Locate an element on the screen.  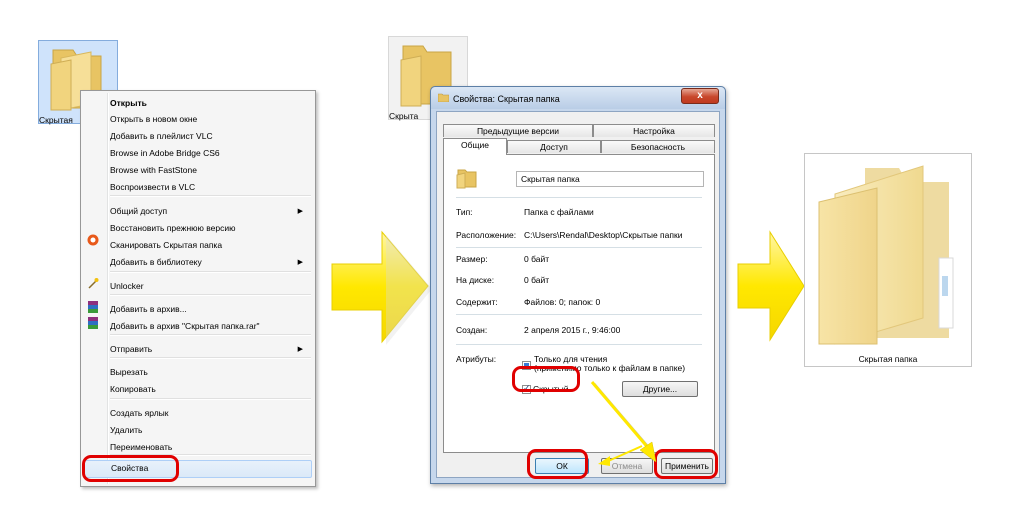
highlight-ring-hidden is located at coordinates (546, 379).